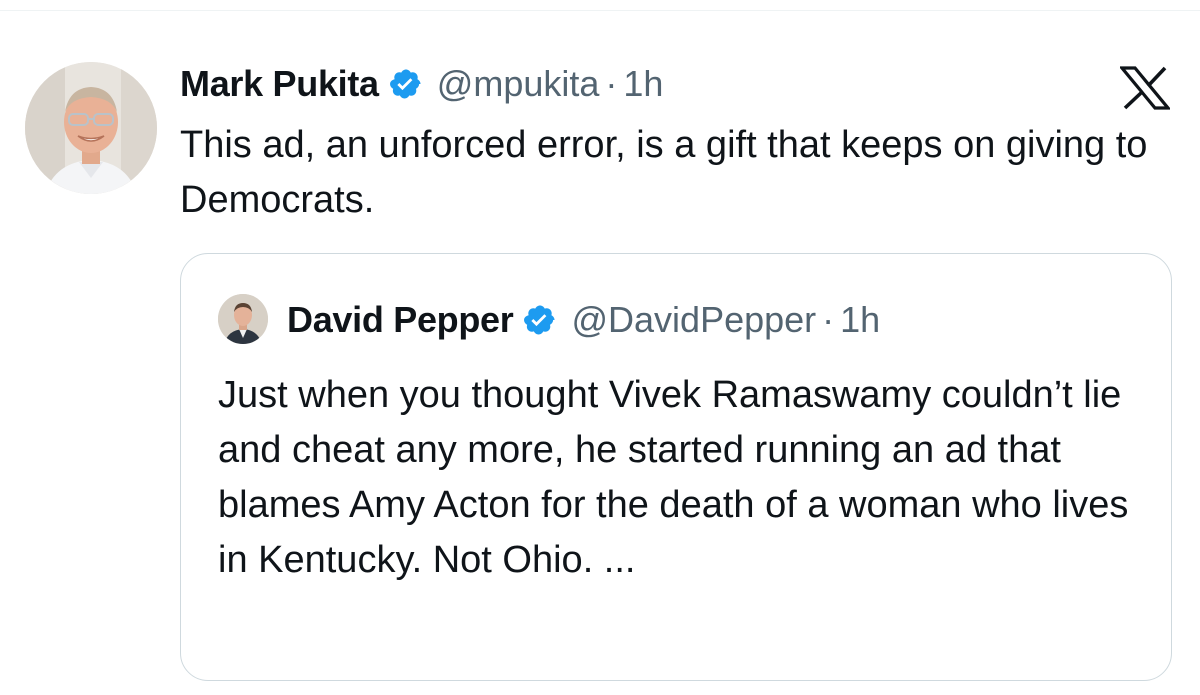 Image resolution: width=1200 pixels, height=695 pixels. What do you see at coordinates (518, 84) in the screenshot?
I see `author-handle: @mpukita` at bounding box center [518, 84].